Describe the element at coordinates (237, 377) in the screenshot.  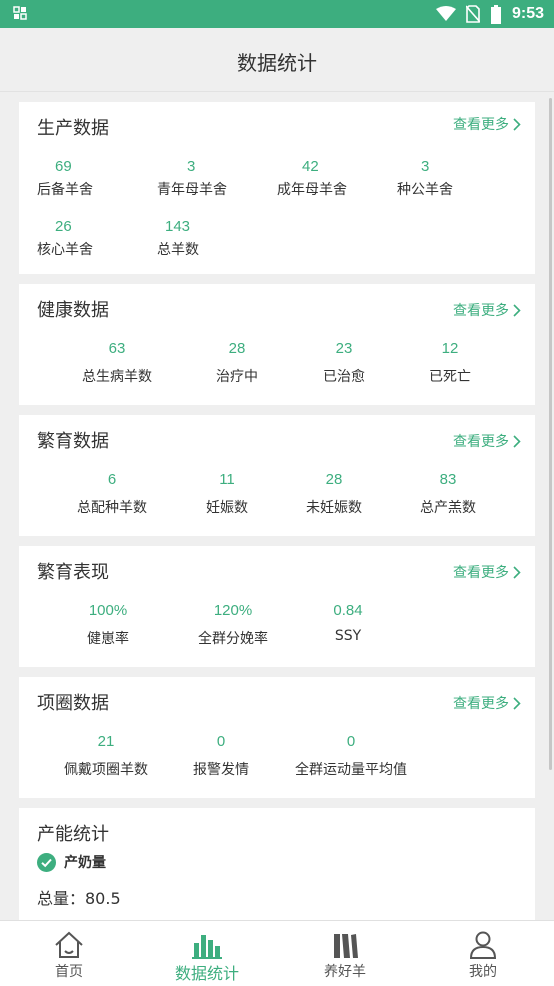
I see `stat-label: 治疗中` at that location.